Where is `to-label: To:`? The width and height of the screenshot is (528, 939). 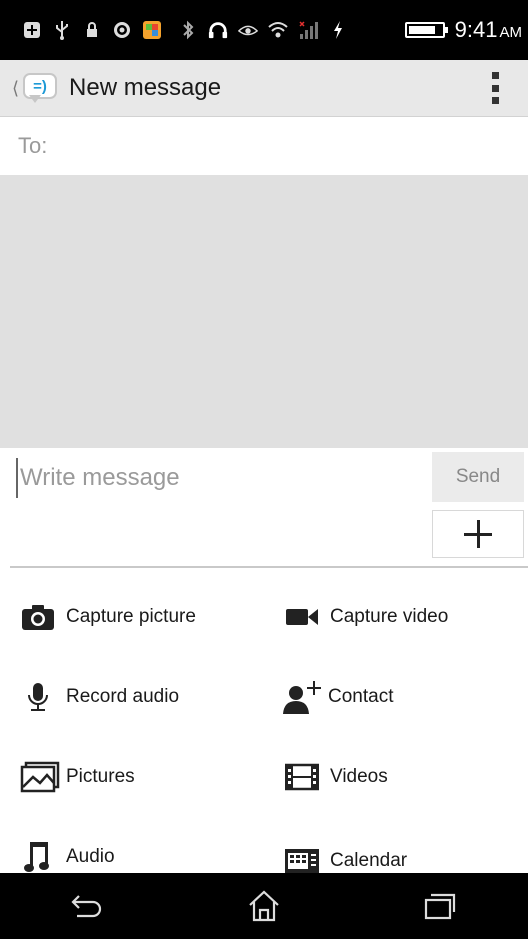
to-label: To: is located at coordinates (33, 145).